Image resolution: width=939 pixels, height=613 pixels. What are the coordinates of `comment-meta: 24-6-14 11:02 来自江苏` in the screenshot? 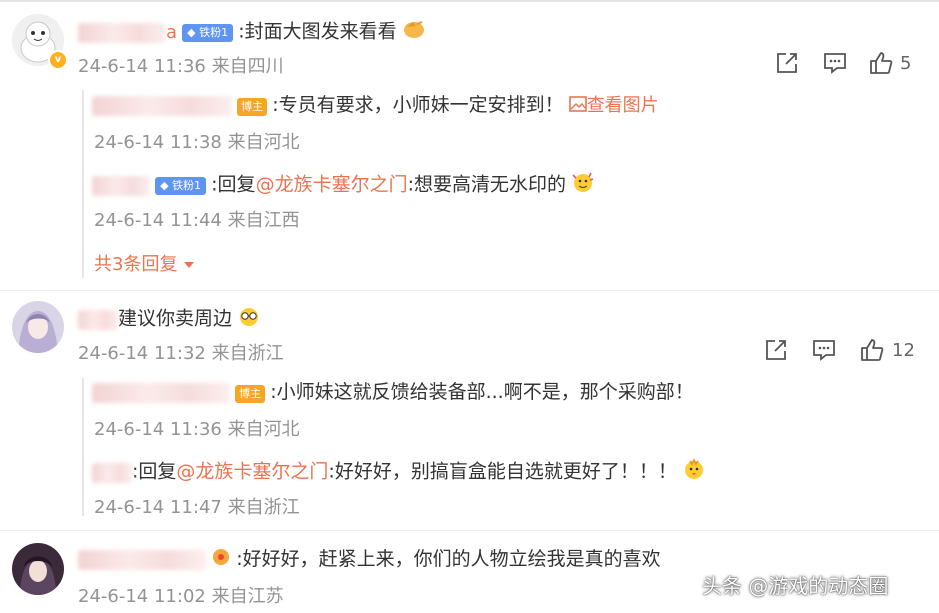 It's located at (181, 596).